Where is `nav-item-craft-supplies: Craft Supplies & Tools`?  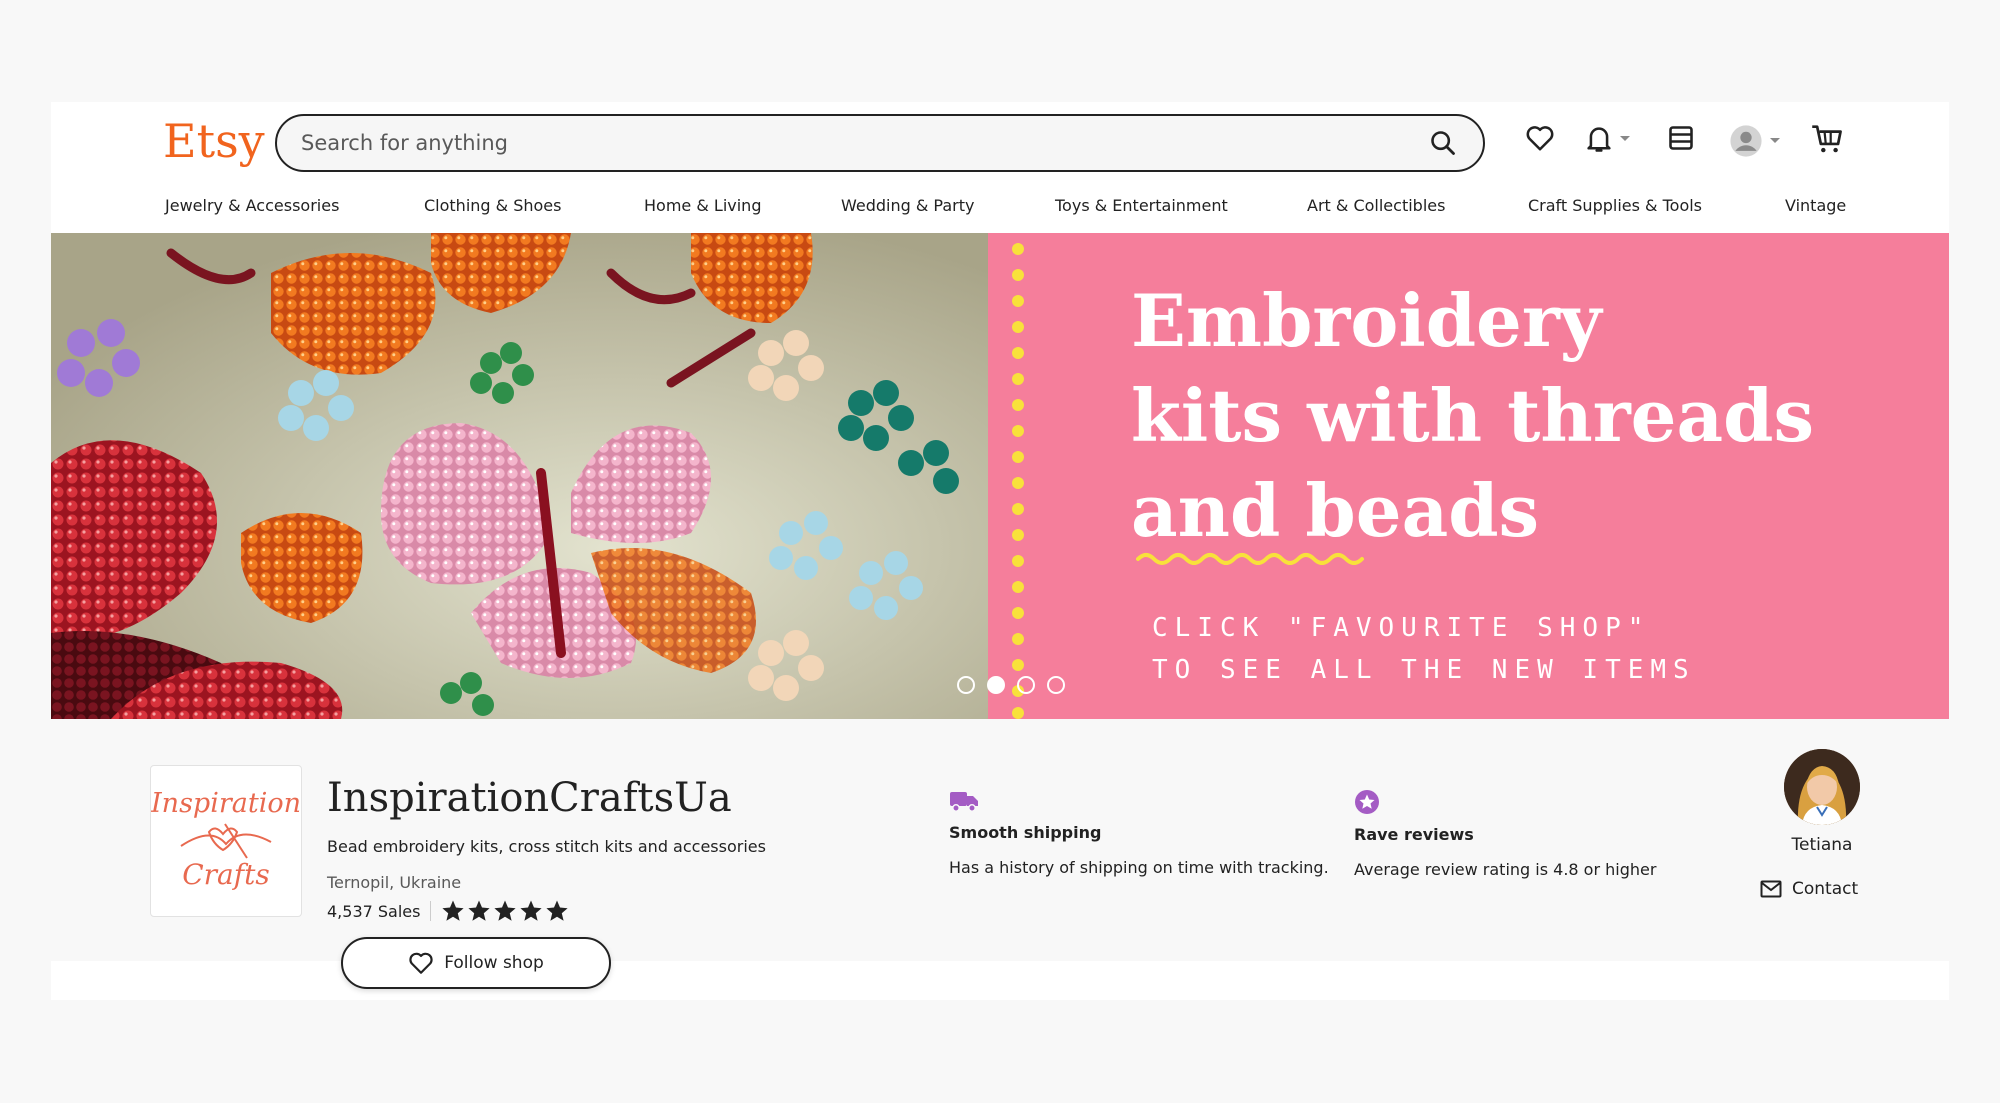
nav-item-craft-supplies: Craft Supplies & Tools is located at coordinates (1615, 205).